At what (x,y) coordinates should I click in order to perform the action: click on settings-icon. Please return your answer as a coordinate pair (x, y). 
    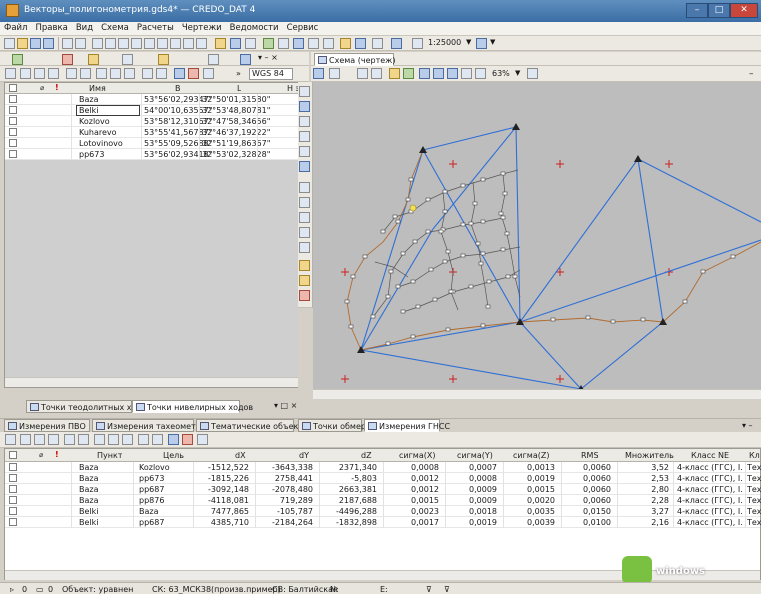
    Looking at the image, I should click on (377, 43).